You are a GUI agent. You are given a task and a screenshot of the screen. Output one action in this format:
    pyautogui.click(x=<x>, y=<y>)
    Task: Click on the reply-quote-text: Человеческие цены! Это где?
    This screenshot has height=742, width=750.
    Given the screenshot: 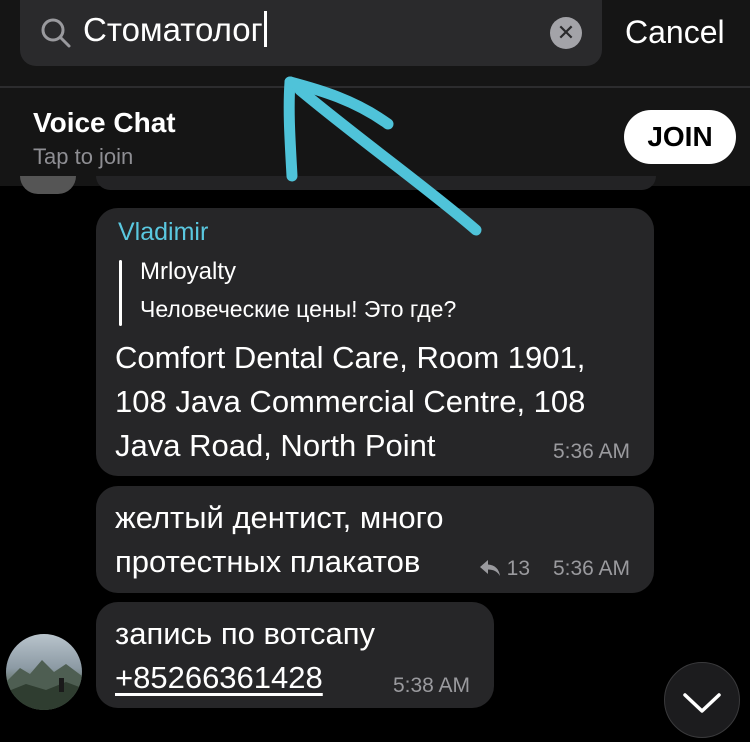 What is the action you would take?
    pyautogui.click(x=298, y=309)
    